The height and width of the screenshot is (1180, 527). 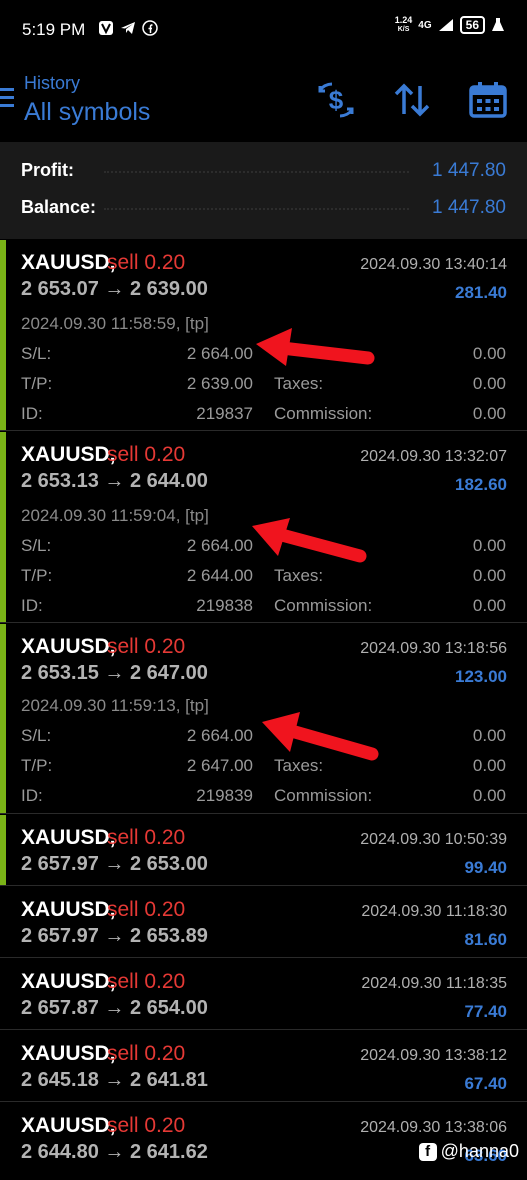 I want to click on calendar-icon, so click(x=488, y=100).